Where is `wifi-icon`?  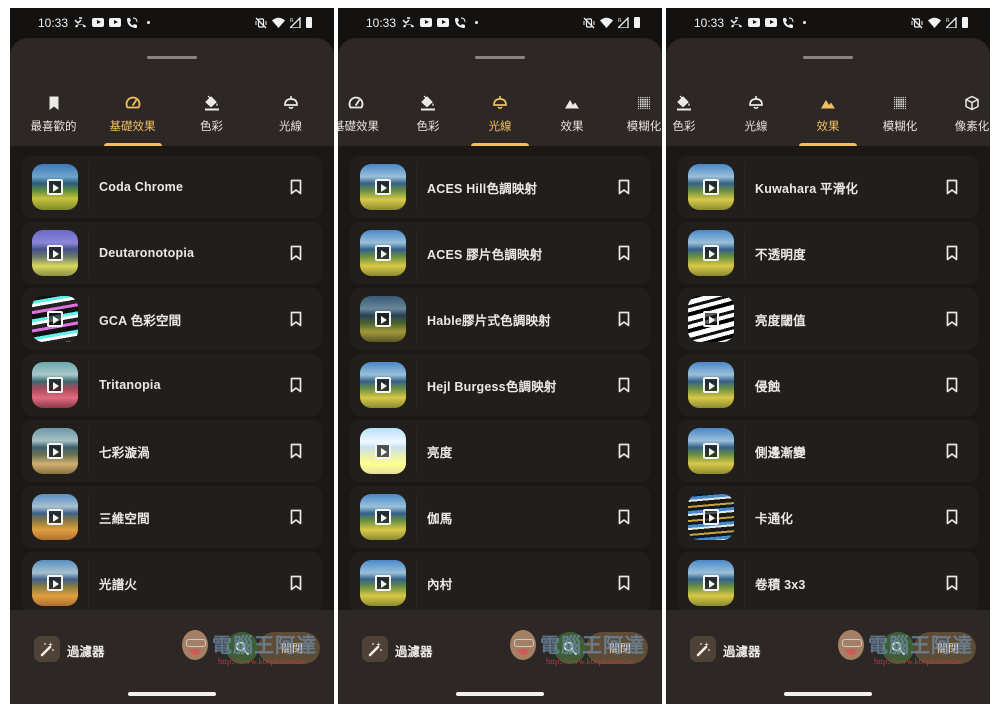
wifi-icon is located at coordinates (278, 22).